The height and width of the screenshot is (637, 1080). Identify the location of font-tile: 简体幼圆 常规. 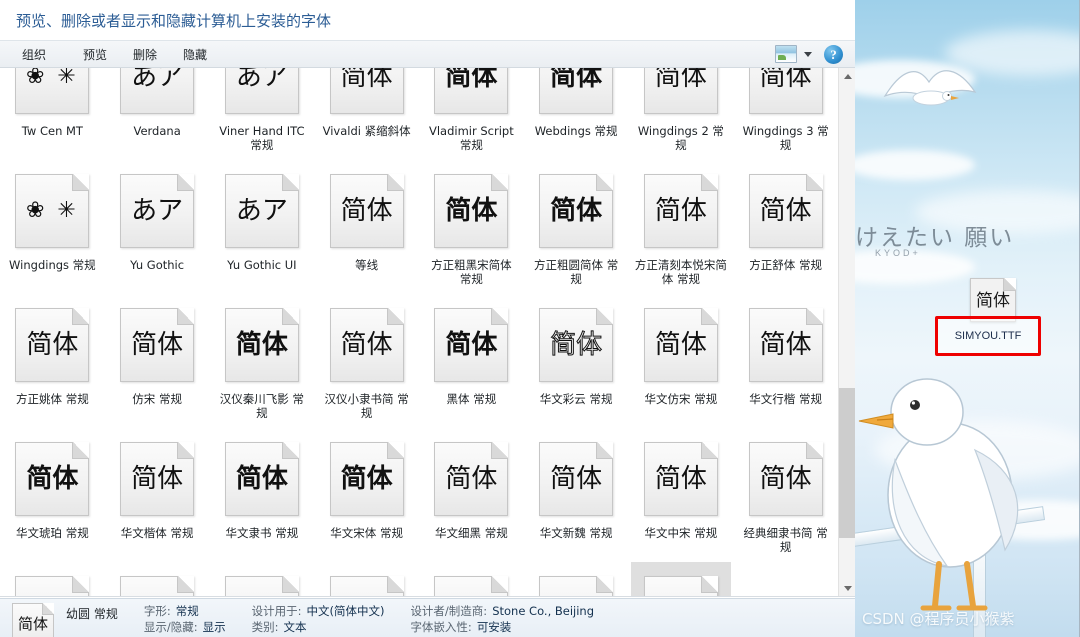
(681, 579).